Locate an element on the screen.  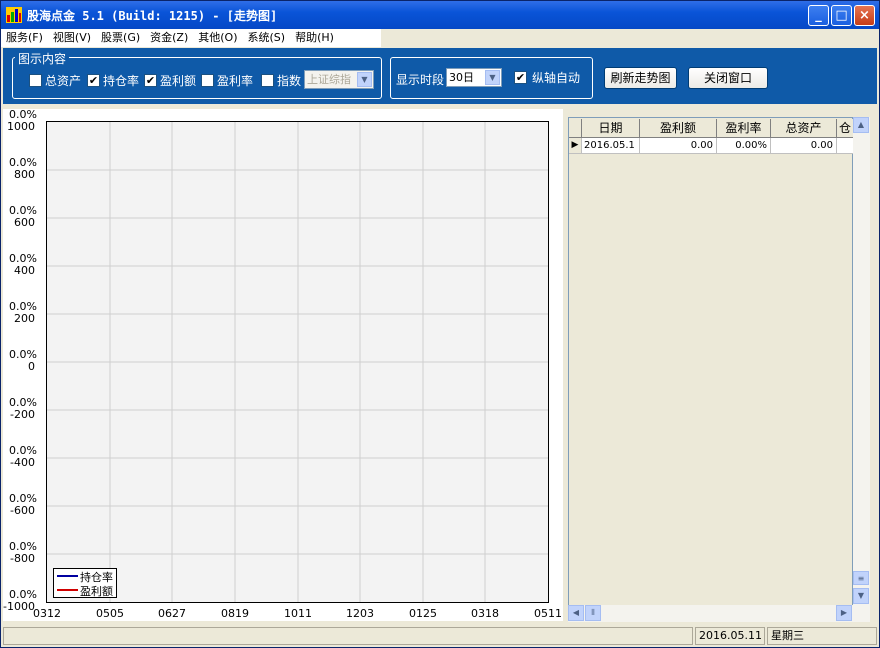
scroll-up-icon: ▲ is located at coordinates (861, 125).